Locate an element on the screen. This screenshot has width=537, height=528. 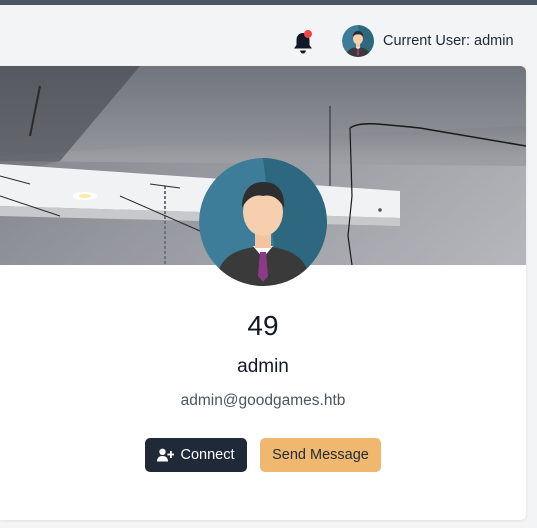
send-message-button: Send Message is located at coordinates (320, 455).